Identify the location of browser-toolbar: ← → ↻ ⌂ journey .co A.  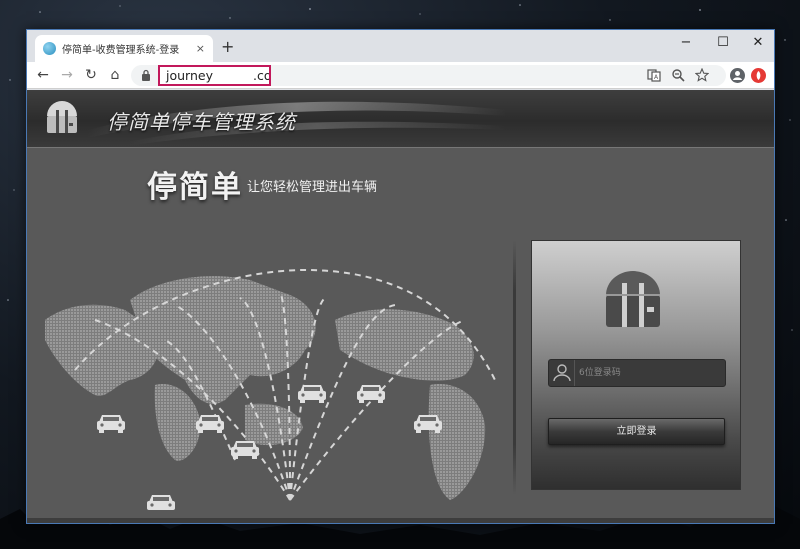
(400, 75).